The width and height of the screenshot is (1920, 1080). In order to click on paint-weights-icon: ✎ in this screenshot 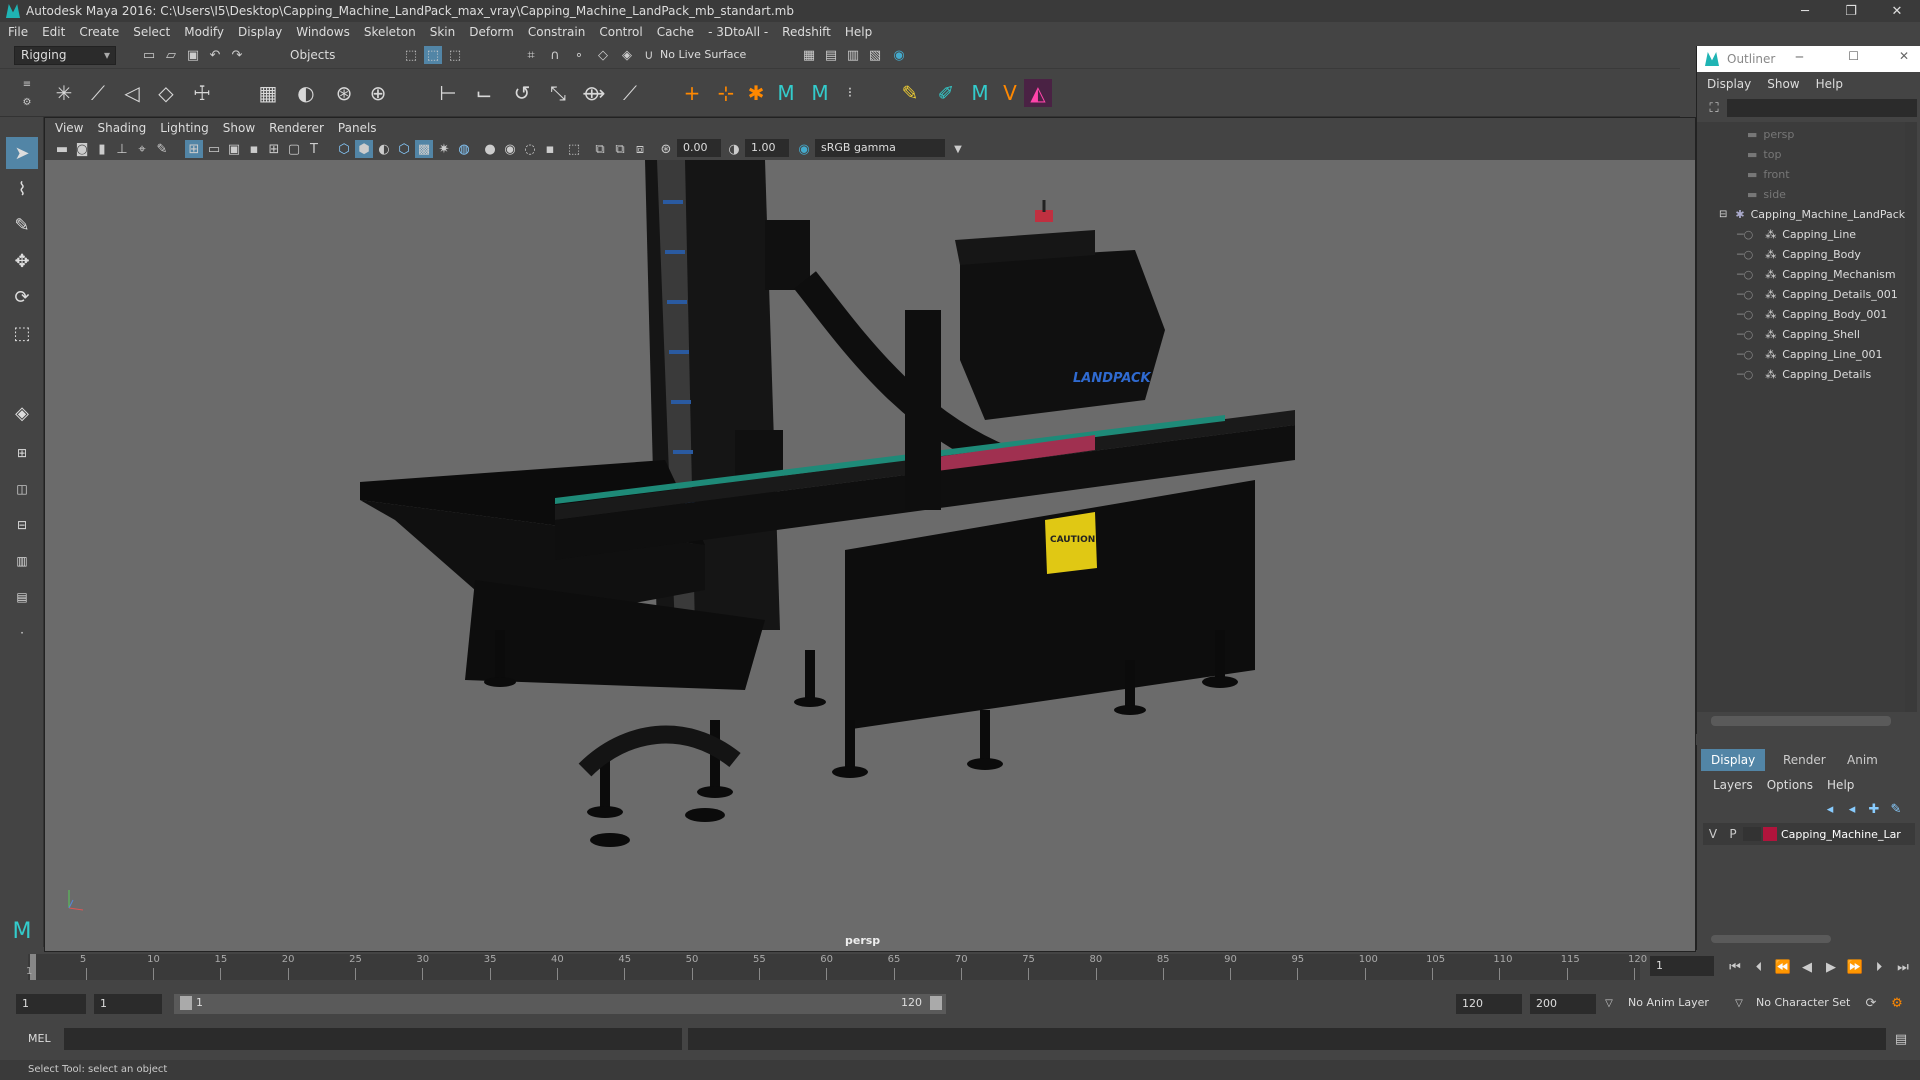, I will do `click(910, 93)`.